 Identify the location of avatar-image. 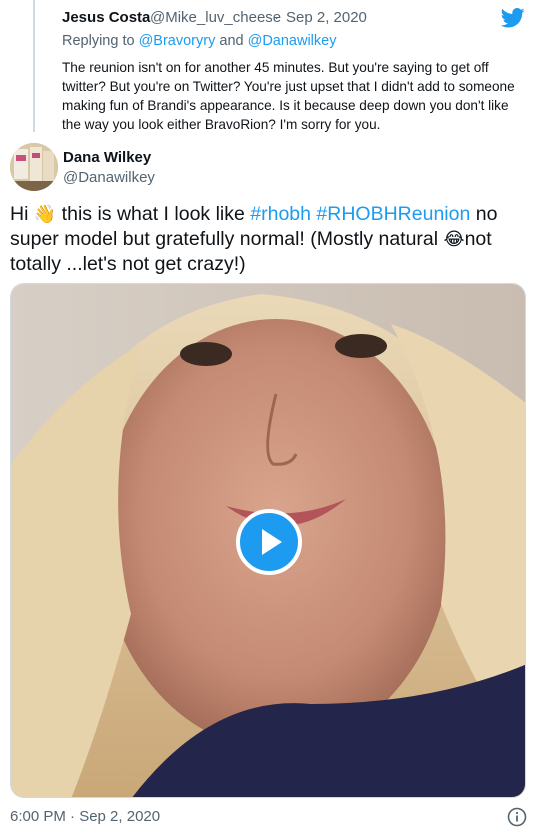
(34, 167).